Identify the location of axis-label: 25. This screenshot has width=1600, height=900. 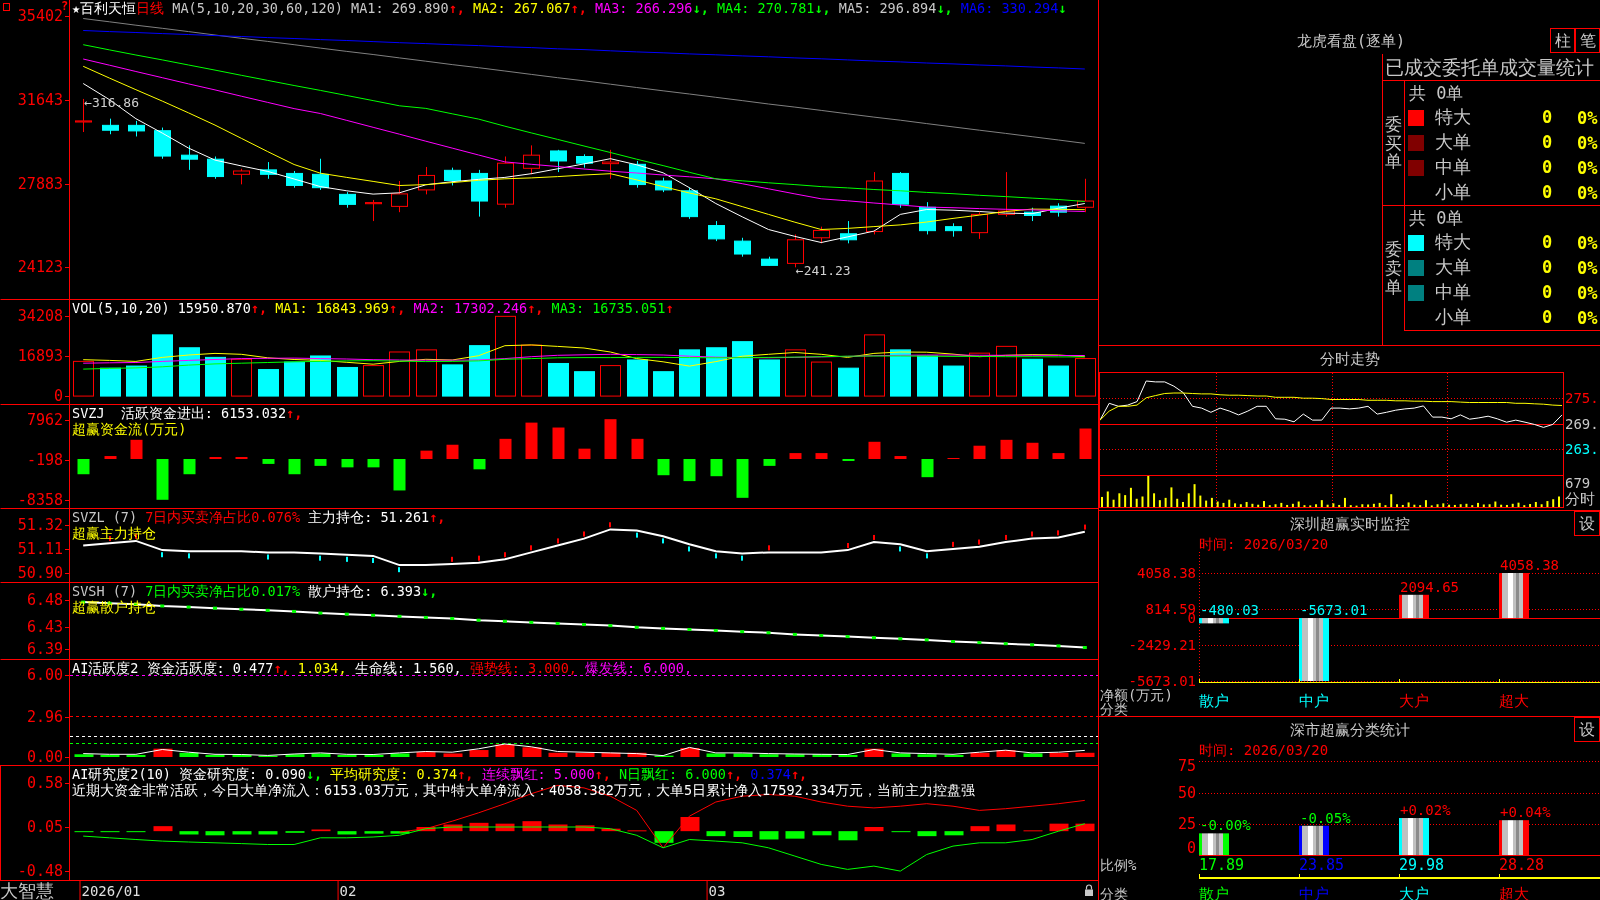
(1186, 824).